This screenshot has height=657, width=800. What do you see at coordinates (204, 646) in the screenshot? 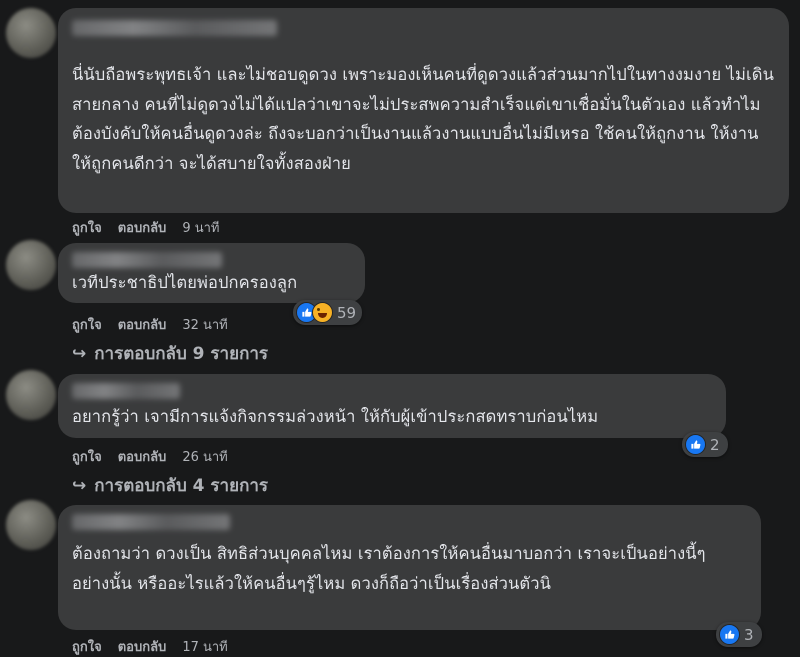
I see `timestamp: 17 นาที` at bounding box center [204, 646].